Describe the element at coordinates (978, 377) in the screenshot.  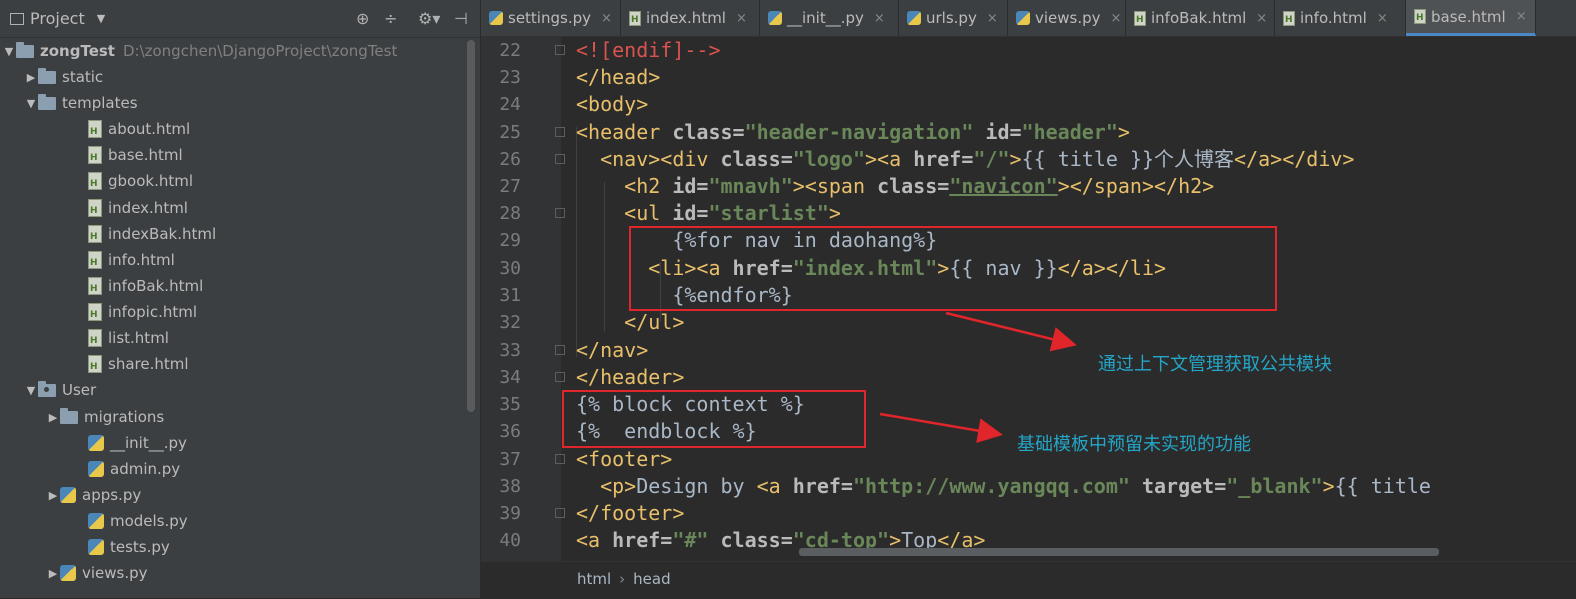
I see `annotation-arrows` at that location.